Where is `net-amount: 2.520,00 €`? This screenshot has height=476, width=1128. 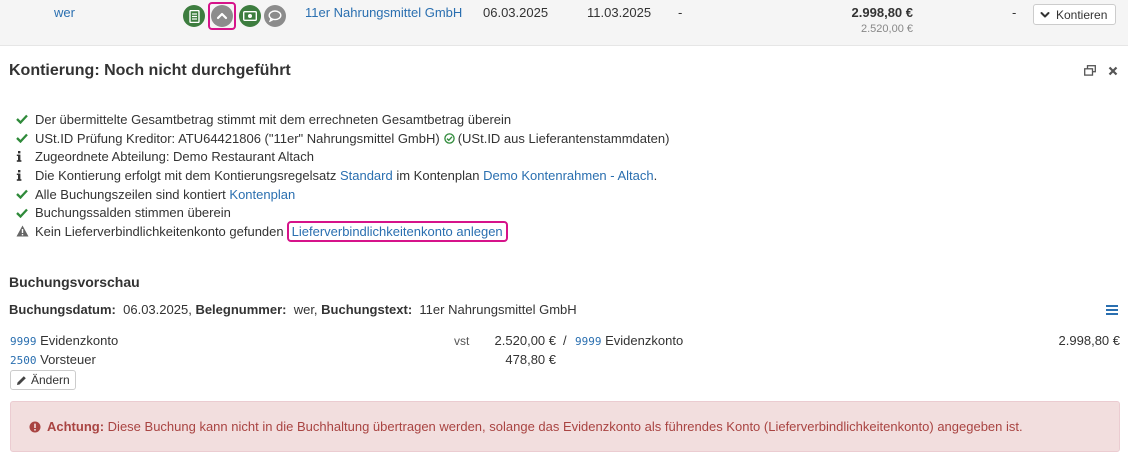
net-amount: 2.520,00 € is located at coordinates (887, 29).